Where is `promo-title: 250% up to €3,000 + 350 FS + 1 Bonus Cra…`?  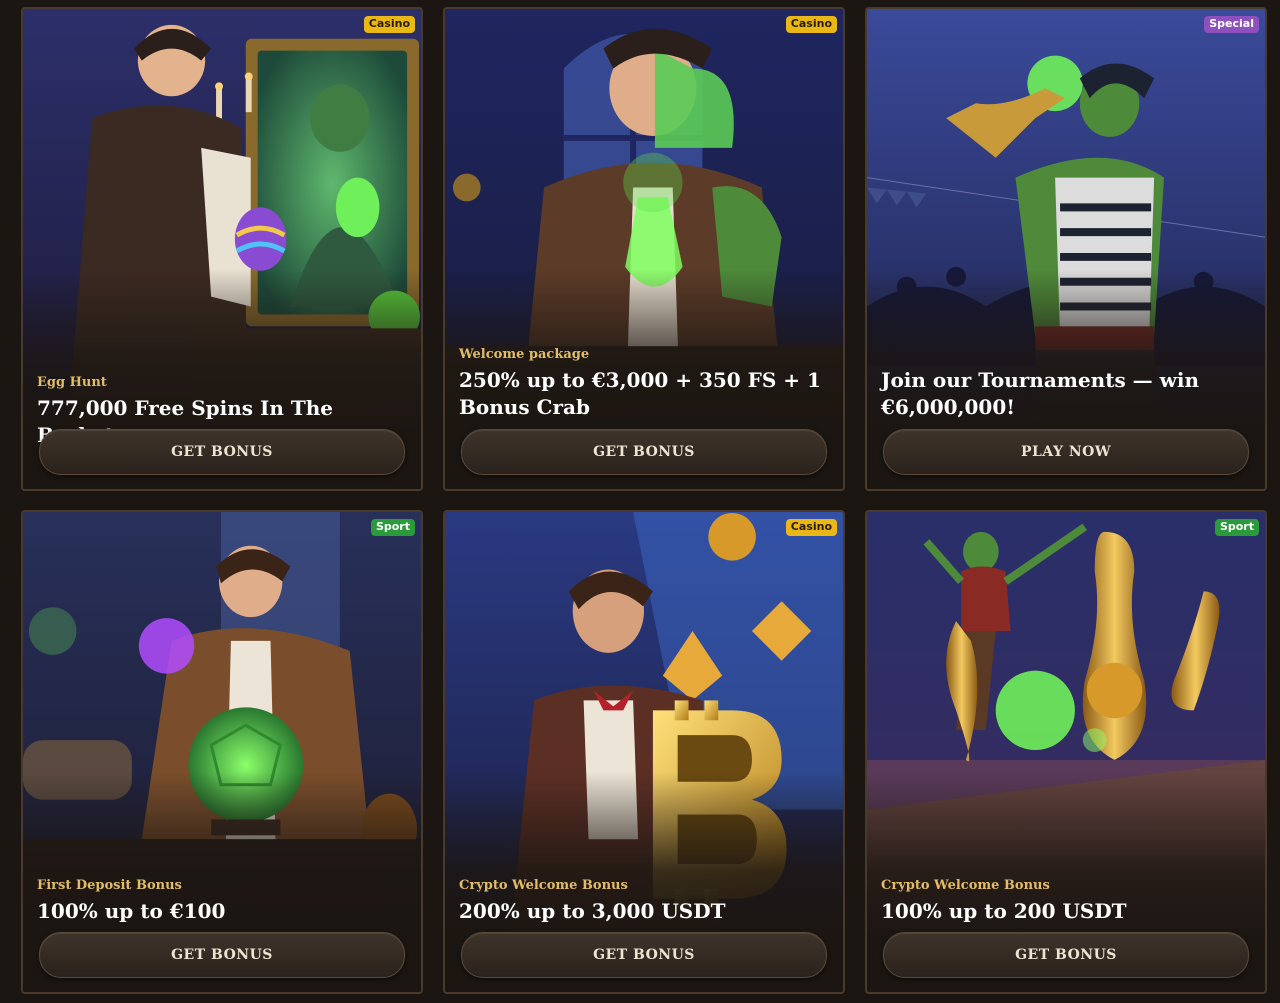
promo-title: 250% up to €3,000 + 350 FS + 1 Bonus Cra… is located at coordinates (640, 393).